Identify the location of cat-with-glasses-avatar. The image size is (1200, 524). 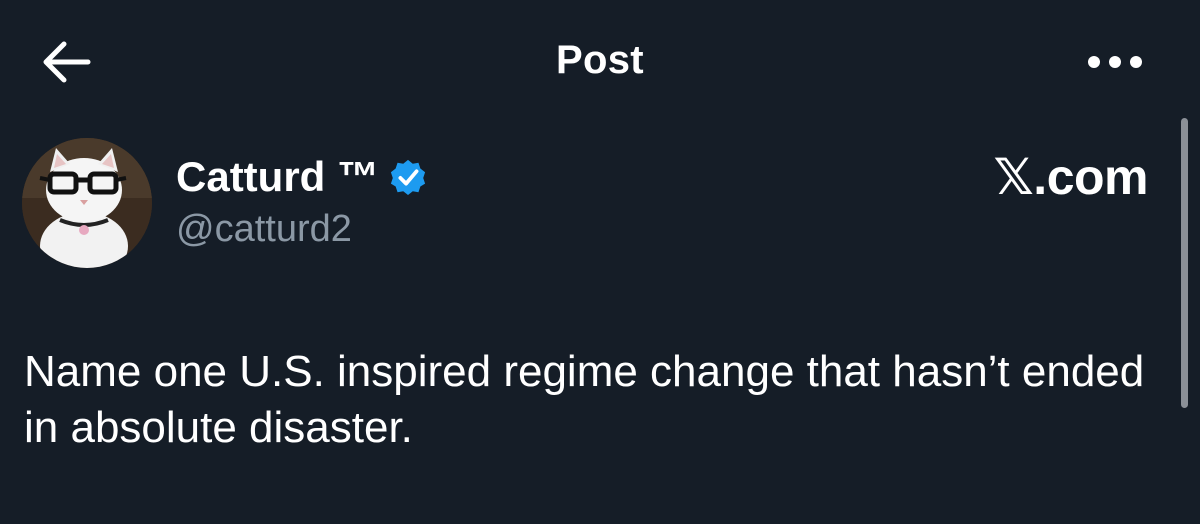
(87, 203).